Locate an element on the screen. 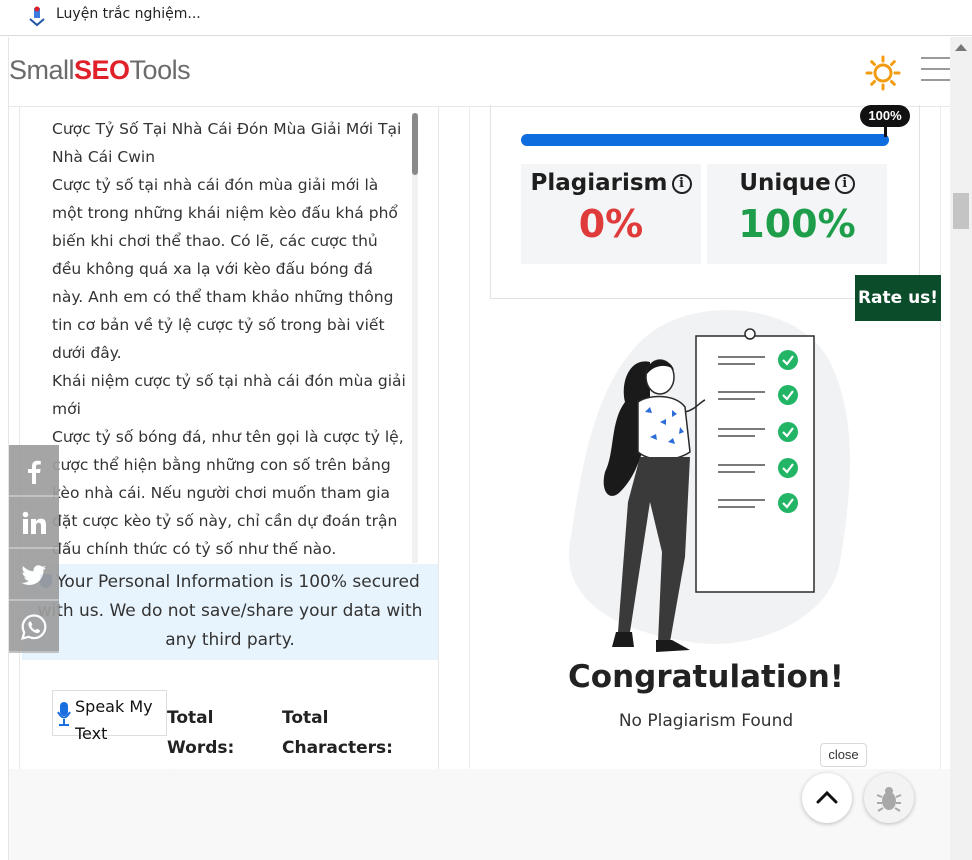 This screenshot has width=972, height=860. app-favicon-icon is located at coordinates (37, 16).